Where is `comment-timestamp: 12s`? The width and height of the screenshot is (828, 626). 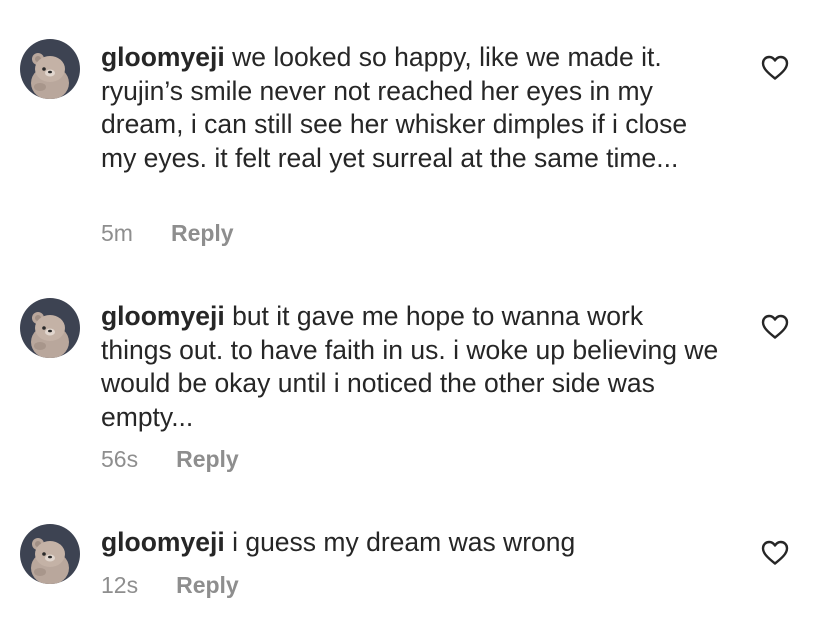 comment-timestamp: 12s is located at coordinates (120, 585).